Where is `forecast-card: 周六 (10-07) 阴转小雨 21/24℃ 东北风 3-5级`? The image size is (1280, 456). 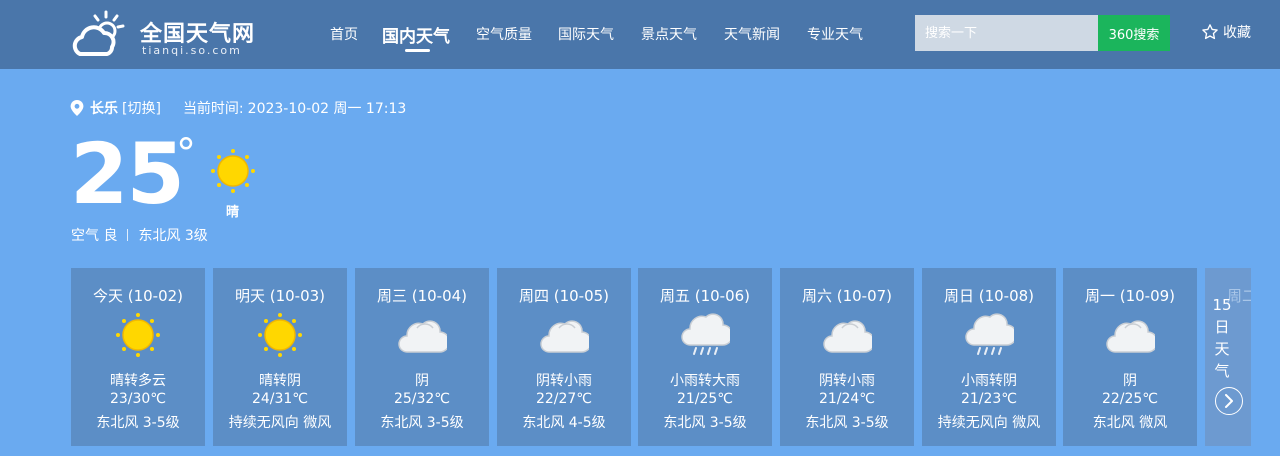 forecast-card: 周六 (10-07) 阴转小雨 21/24℃ 东北风 3-5级 is located at coordinates (847, 357).